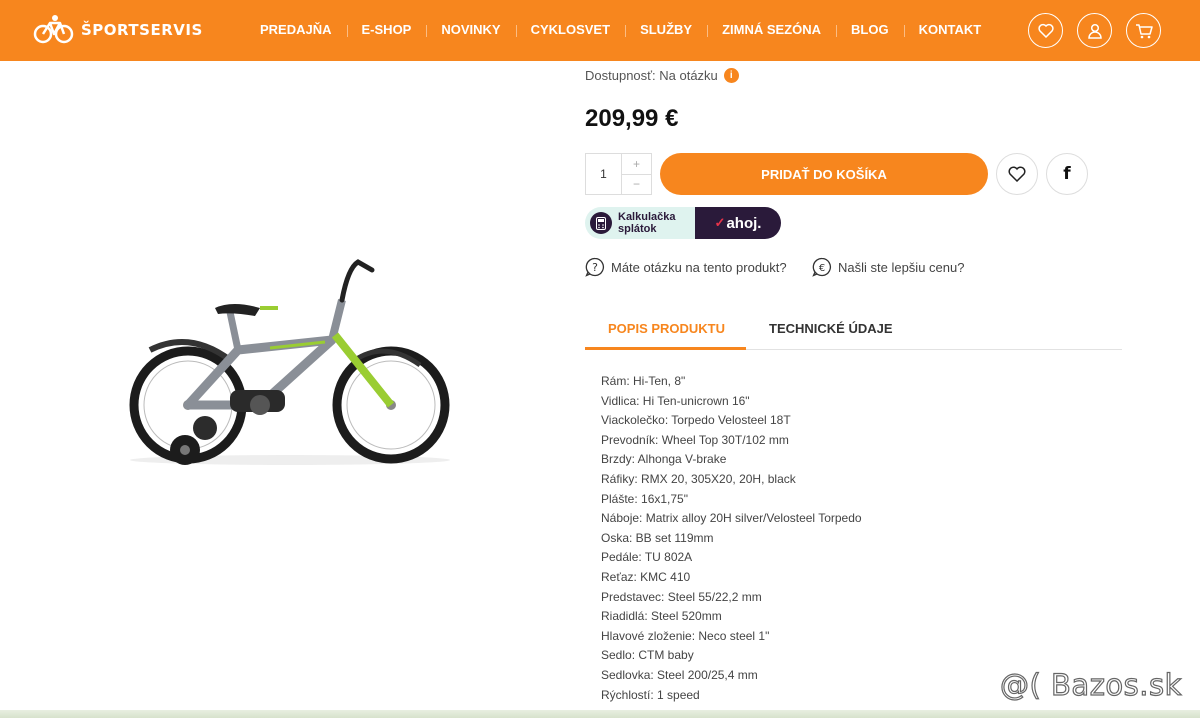  What do you see at coordinates (657, 537) in the screenshot?
I see `spec-line: Oska: BB set 119mm` at bounding box center [657, 537].